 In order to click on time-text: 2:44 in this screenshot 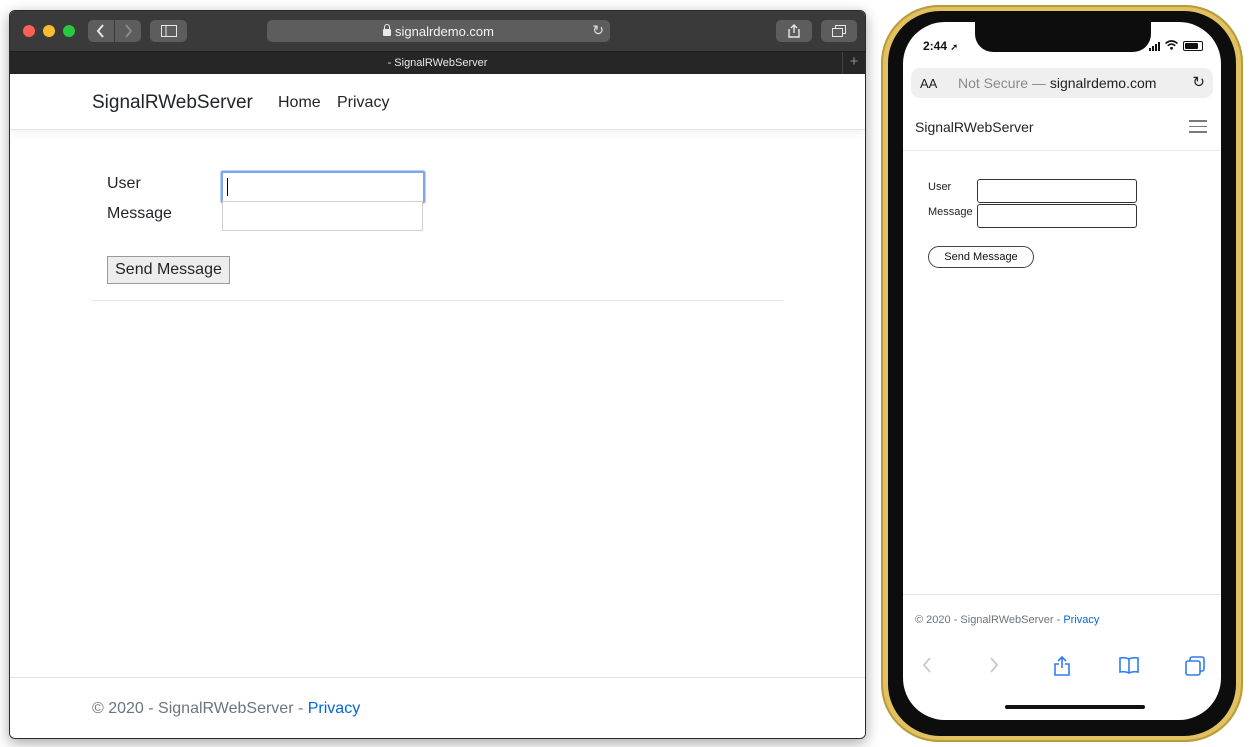, I will do `click(935, 46)`.